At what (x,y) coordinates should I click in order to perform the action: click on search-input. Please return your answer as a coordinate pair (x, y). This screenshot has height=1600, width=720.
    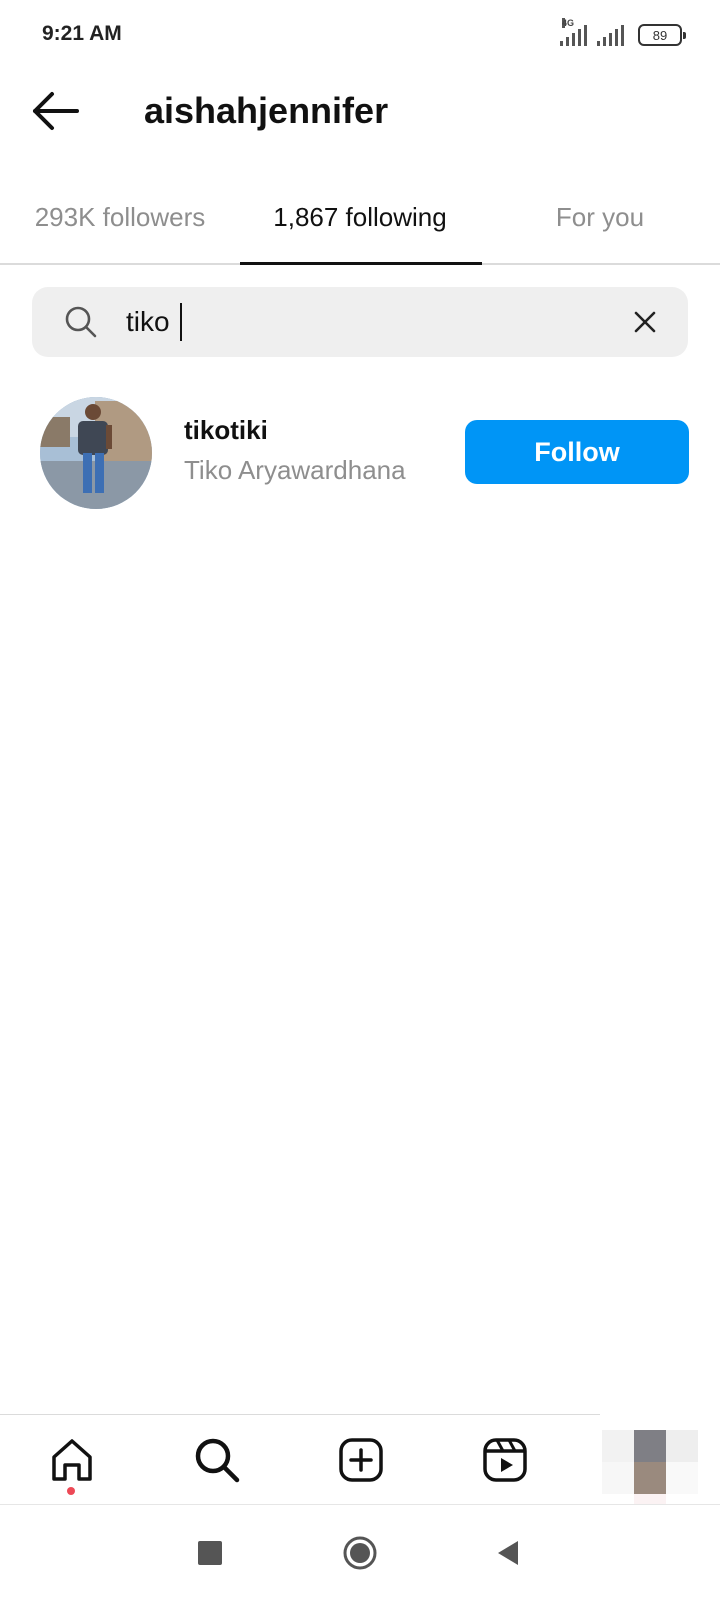
    Looking at the image, I should click on (366, 322).